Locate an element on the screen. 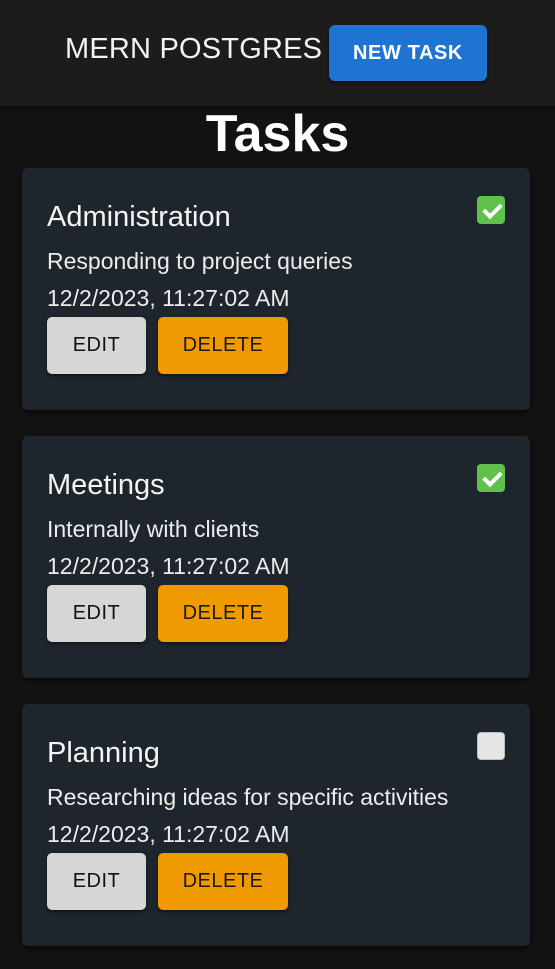  task-title: Meetings is located at coordinates (106, 485).